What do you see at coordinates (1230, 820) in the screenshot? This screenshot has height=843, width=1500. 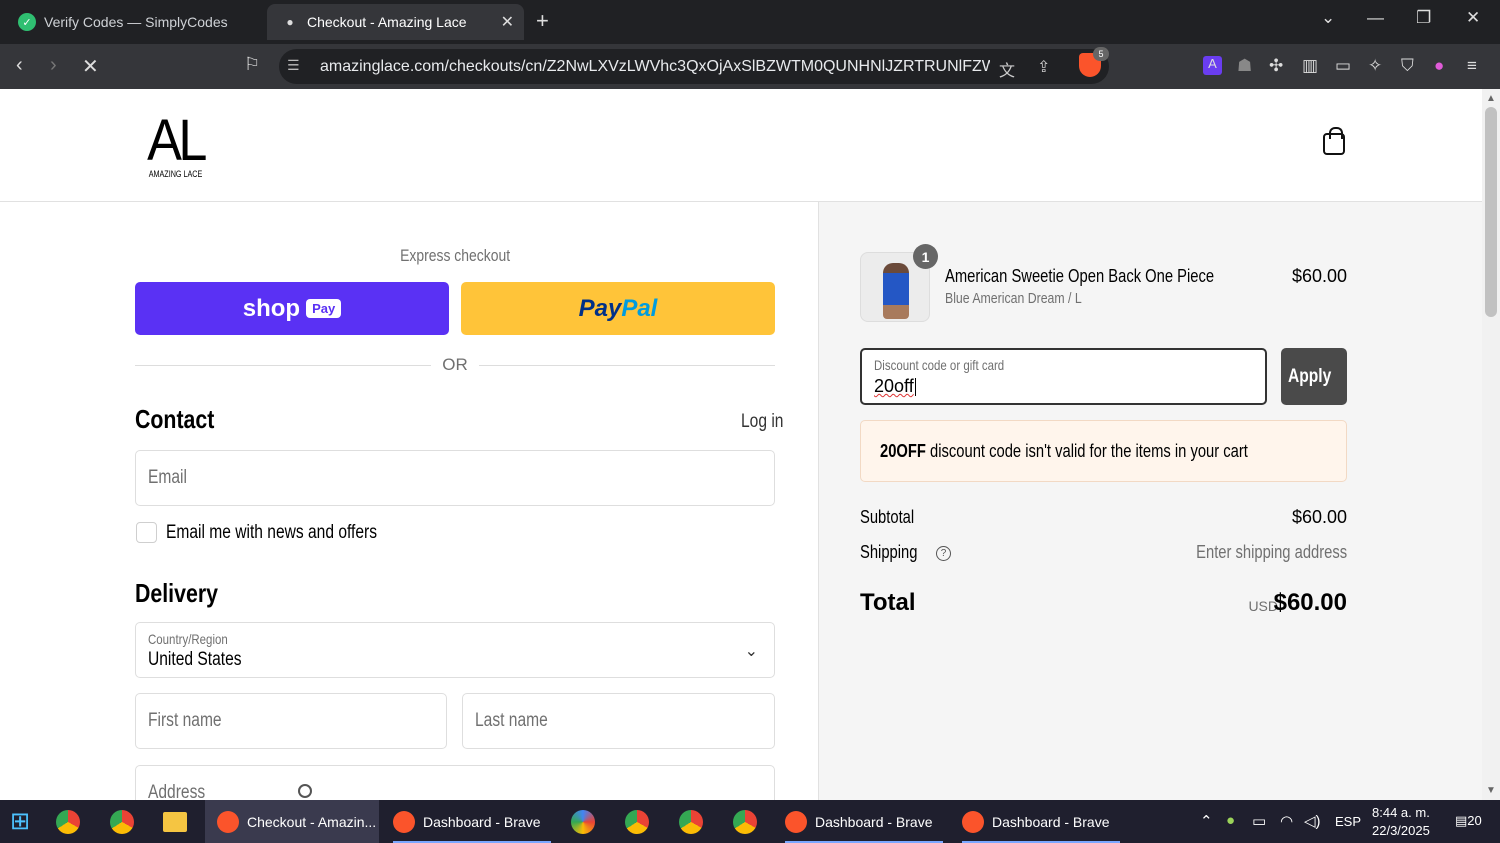 I see `tray-app-icon: ●` at bounding box center [1230, 820].